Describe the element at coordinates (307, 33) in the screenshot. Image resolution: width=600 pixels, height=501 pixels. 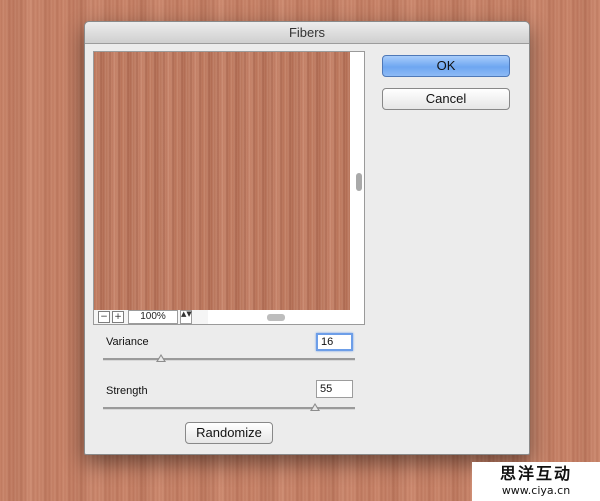
I see `dialog-title: Fibers` at that location.